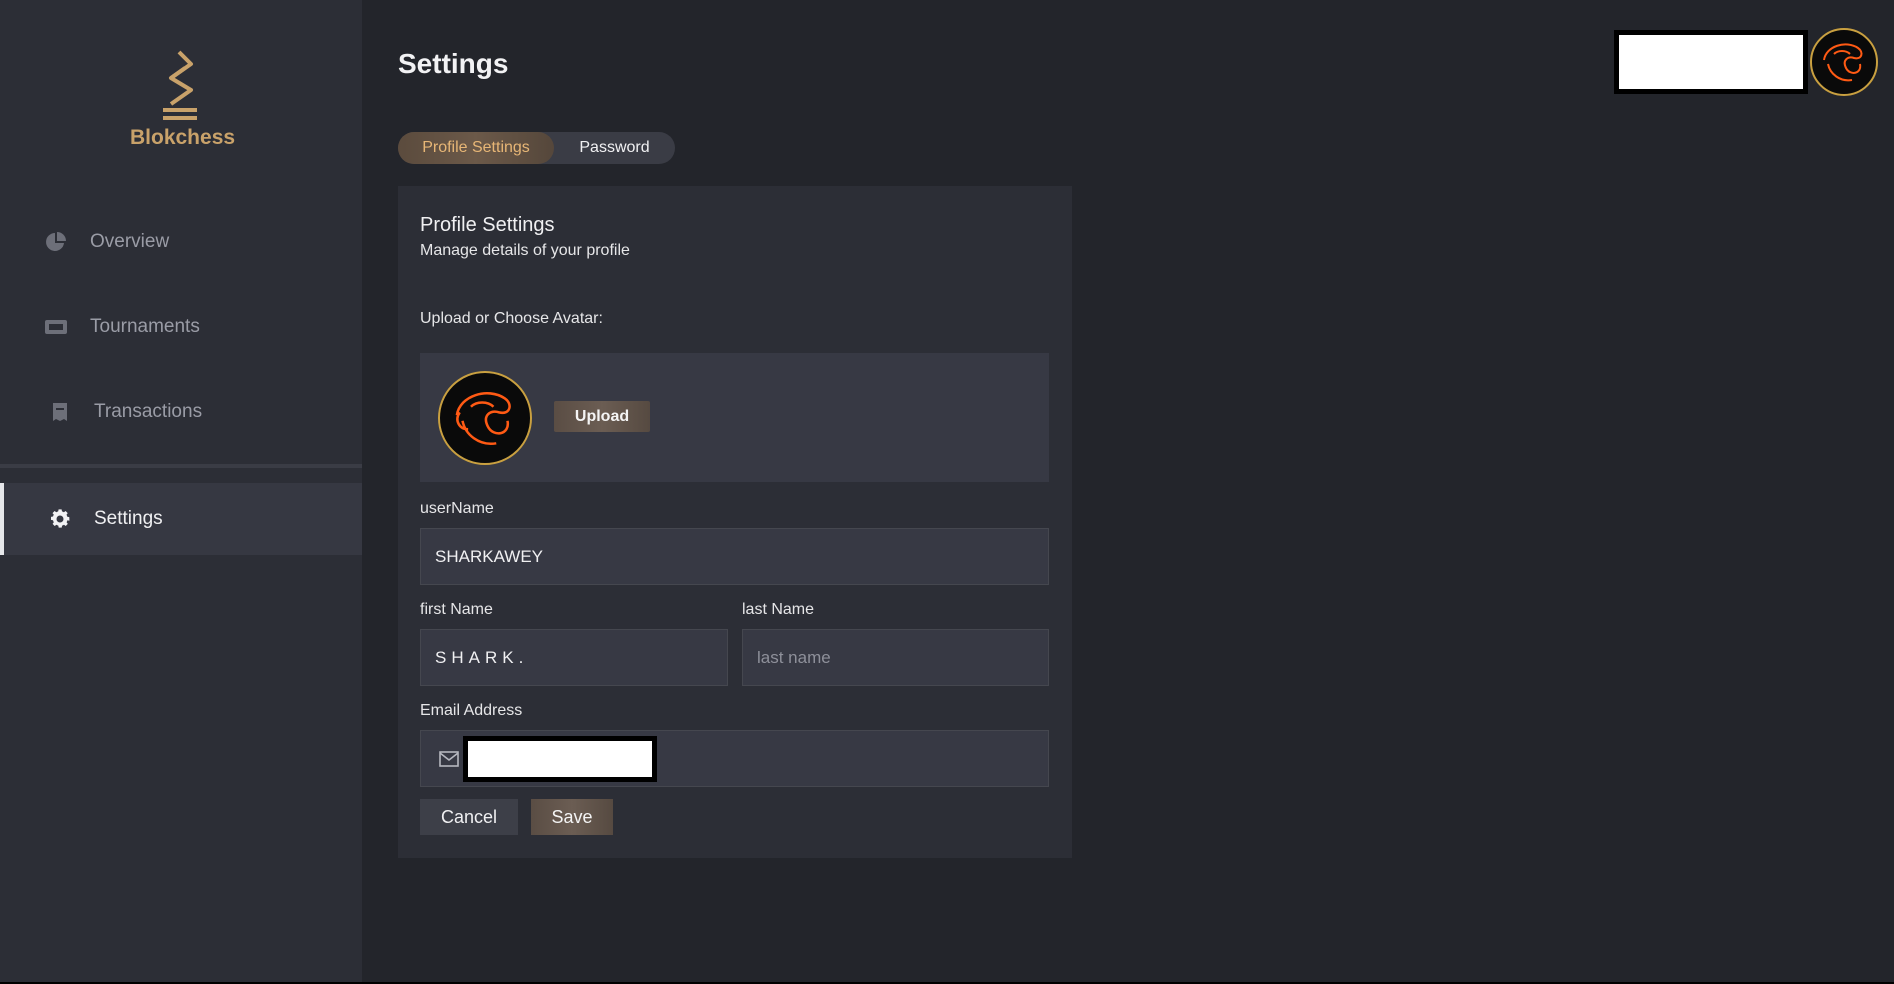  What do you see at coordinates (581, 657) in the screenshot?
I see `first-name-input` at bounding box center [581, 657].